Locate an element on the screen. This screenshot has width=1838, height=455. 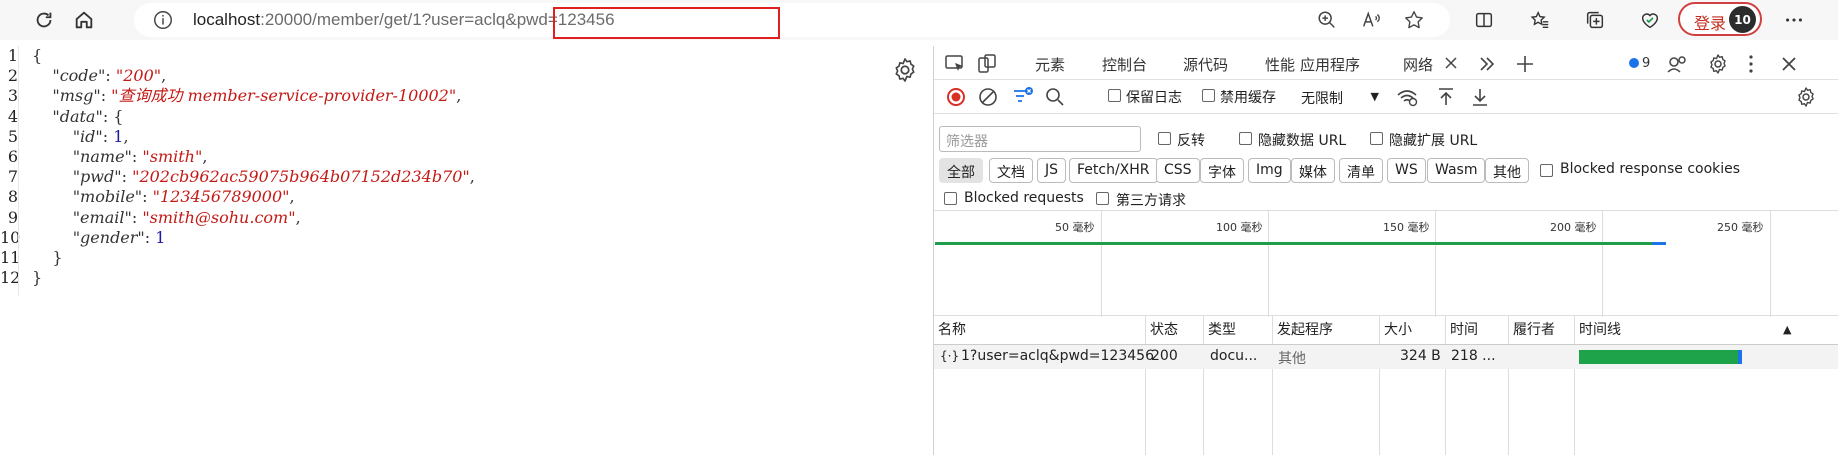
hide-data-urls-label: 隐藏数据 URL is located at coordinates (1302, 141).